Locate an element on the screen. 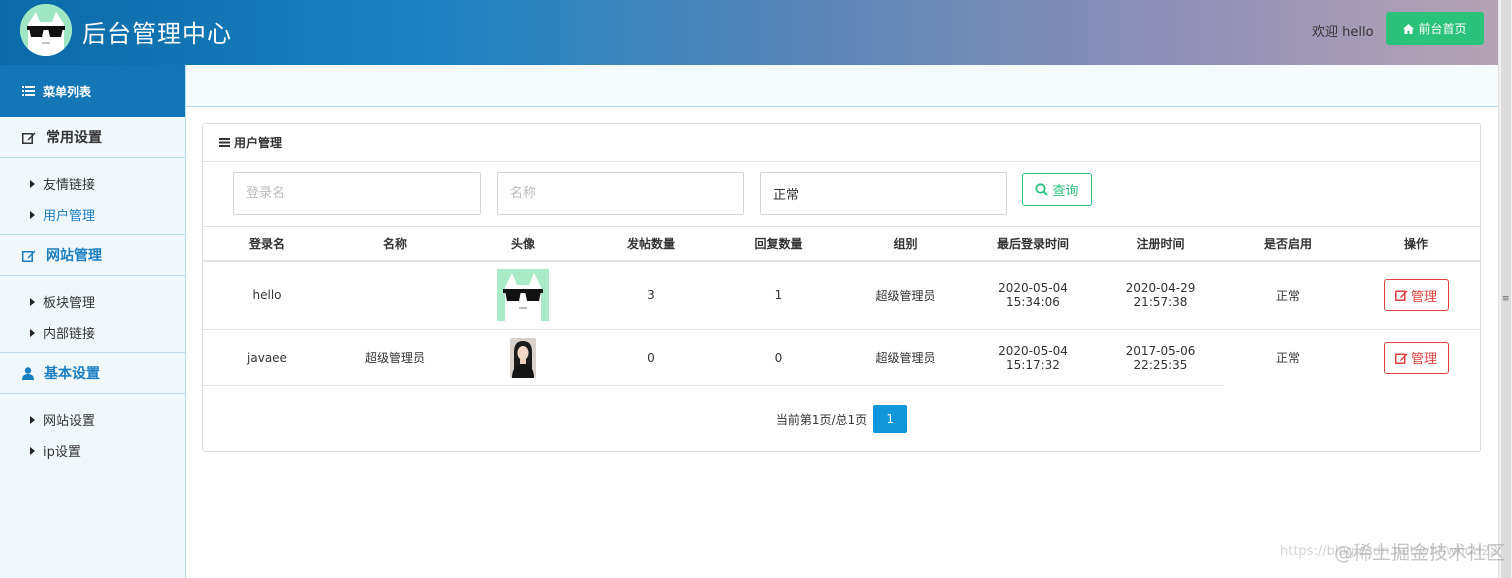 This screenshot has height=578, width=1512. register-date: 2017-05-06 is located at coordinates (1160, 350).